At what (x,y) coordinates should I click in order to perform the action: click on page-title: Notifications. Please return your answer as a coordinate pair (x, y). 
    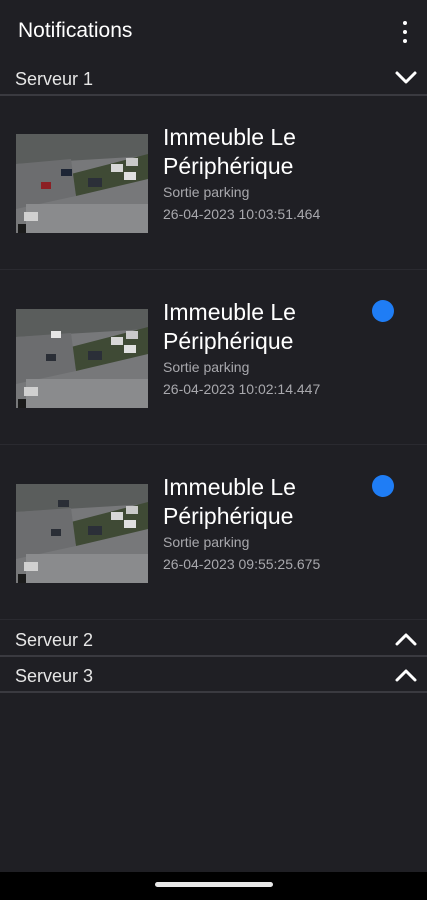
    Looking at the image, I should click on (75, 30).